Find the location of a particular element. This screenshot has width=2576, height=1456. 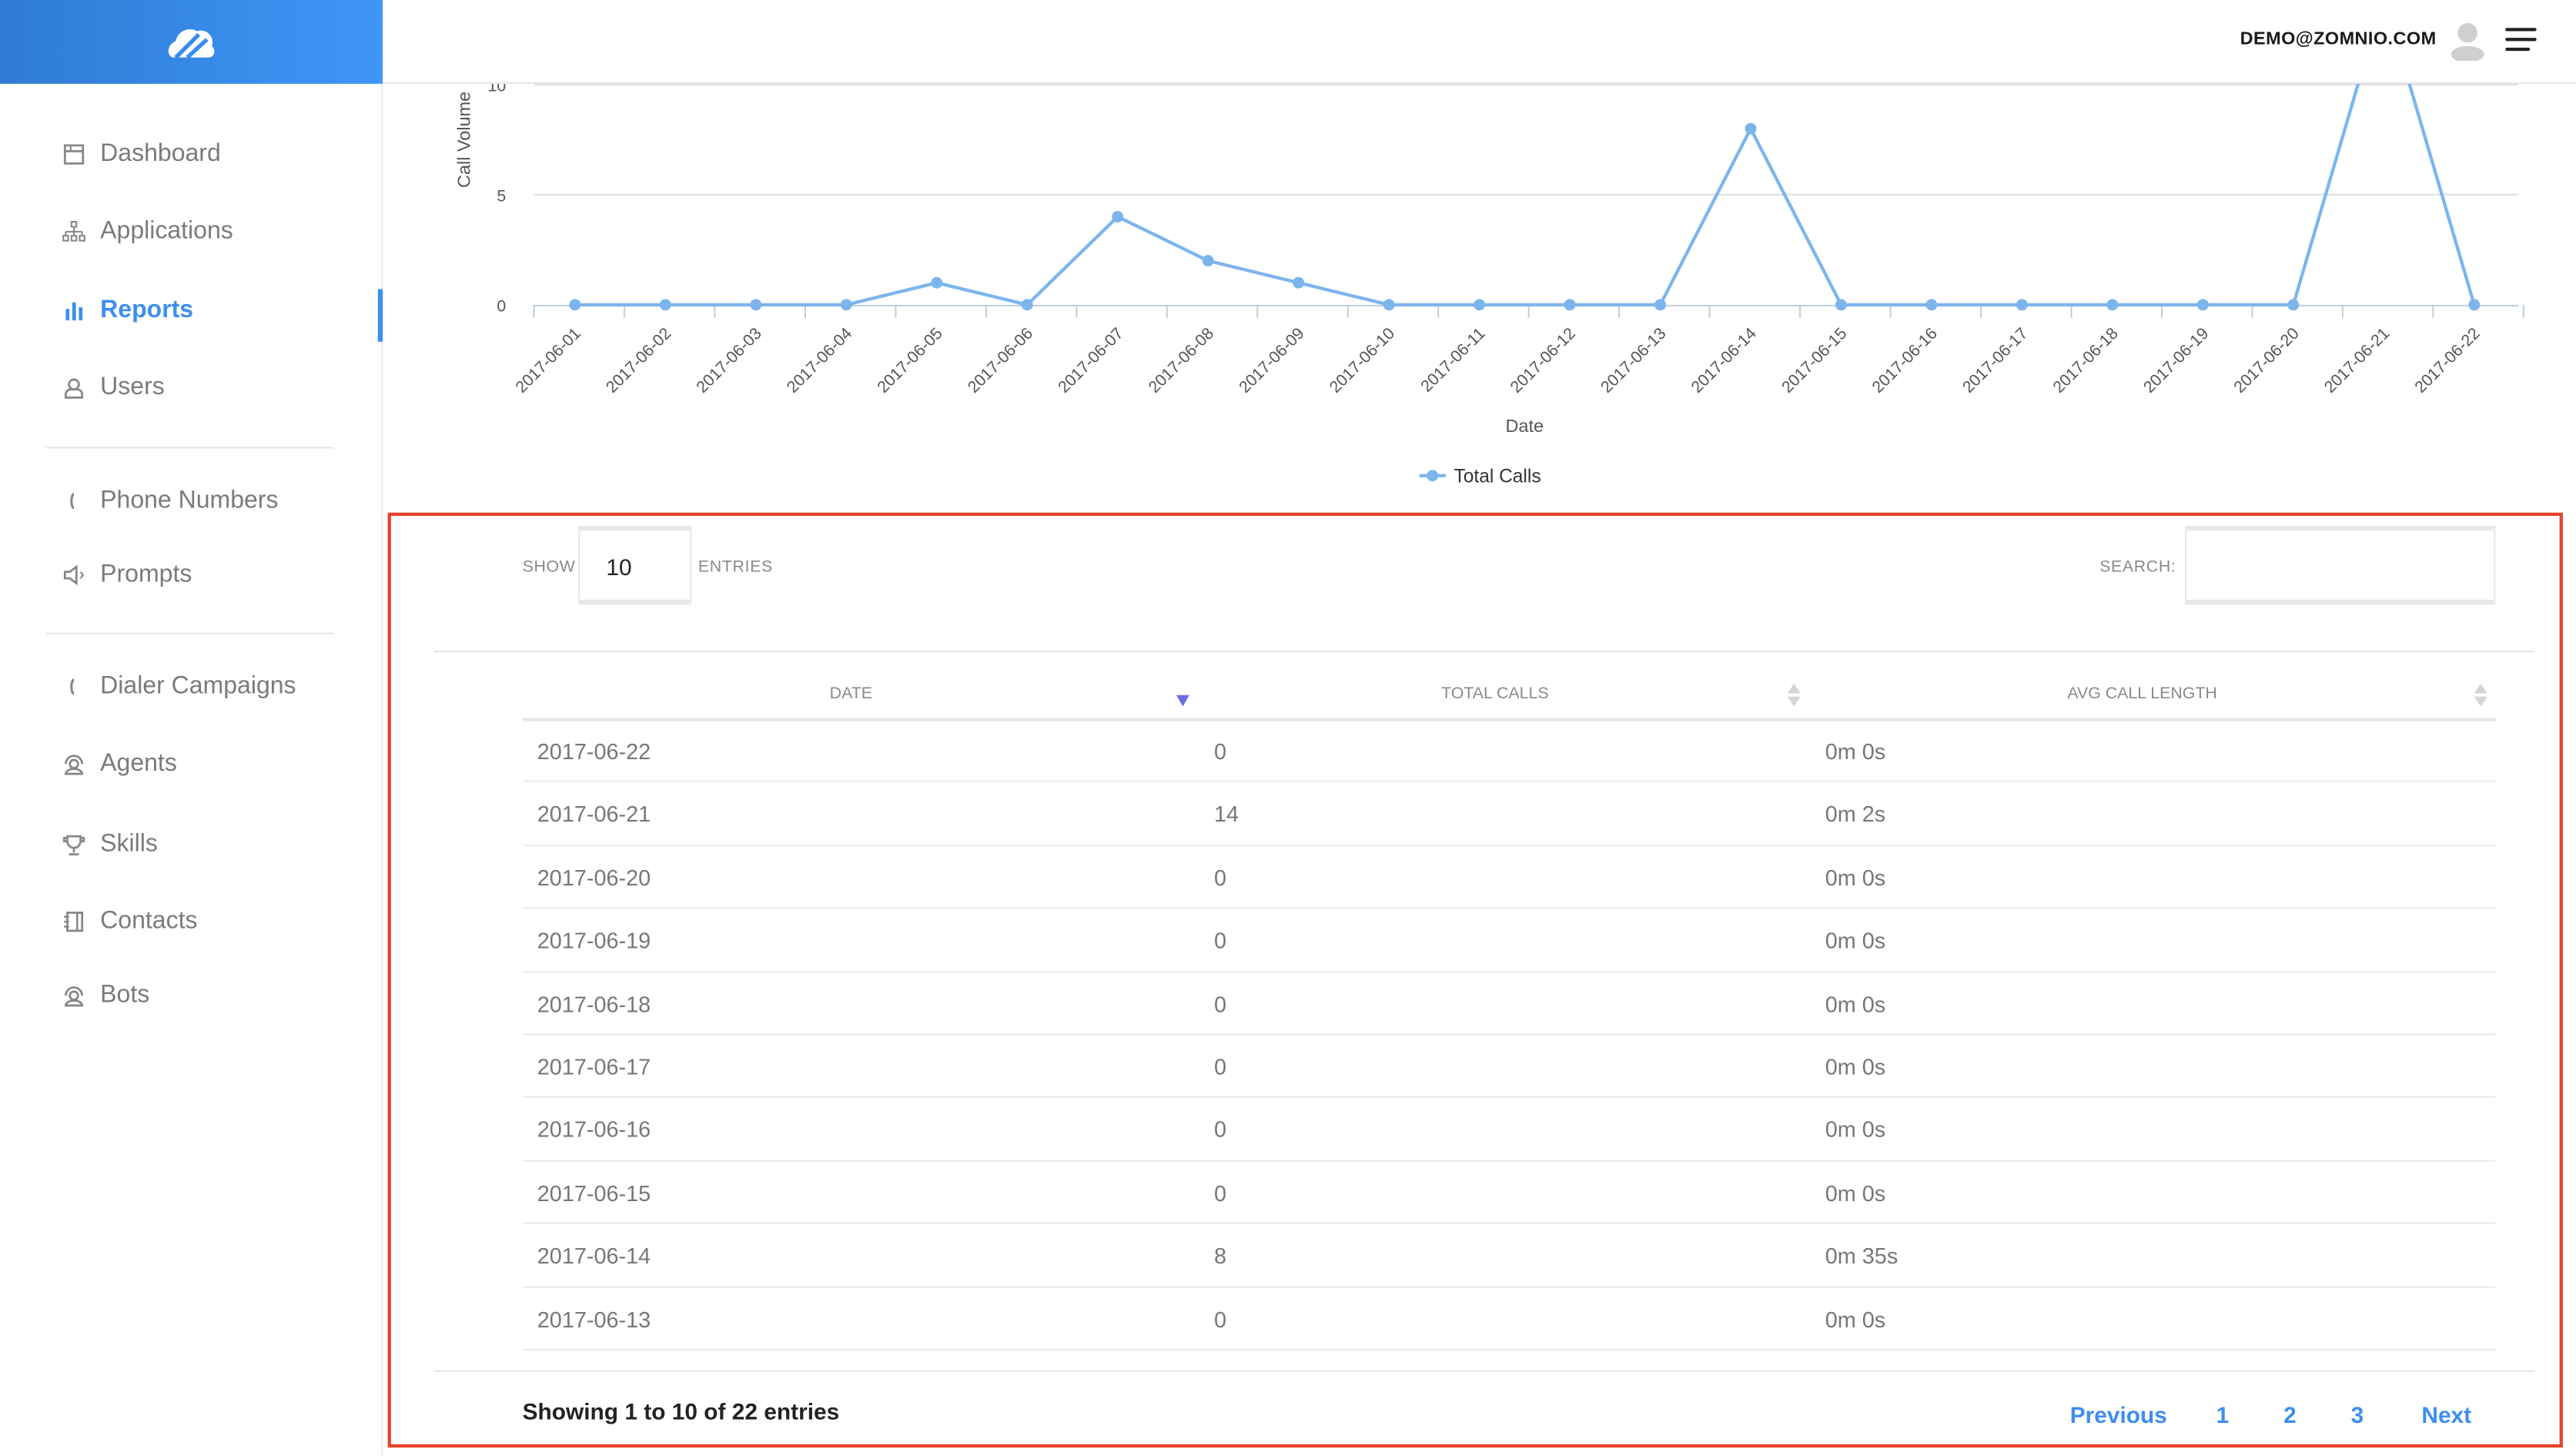

legend-marker is located at coordinates (1433, 476).